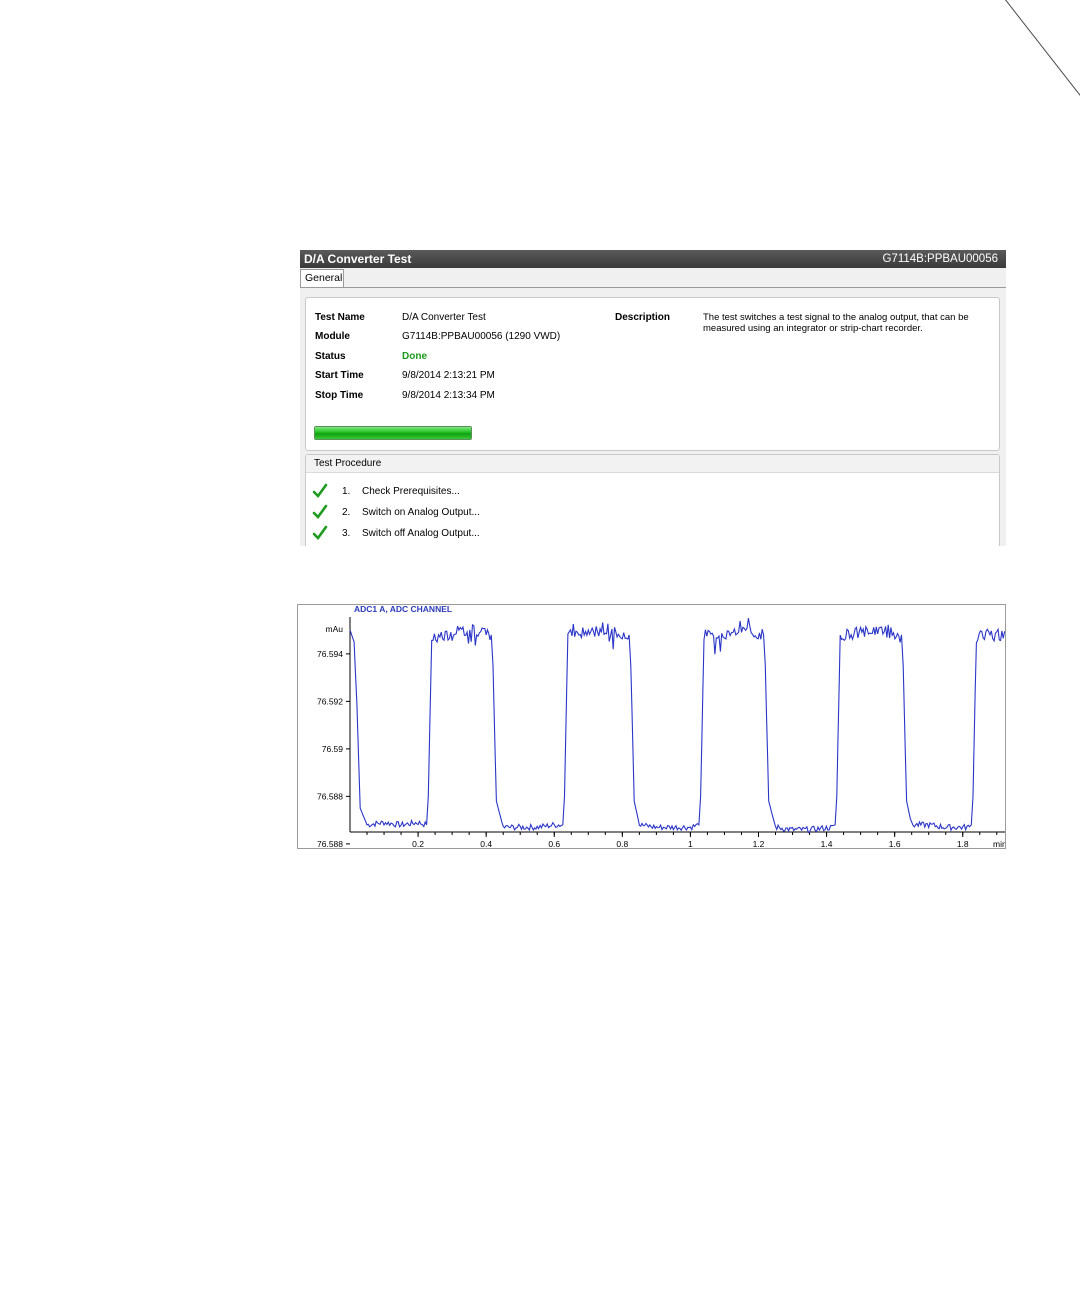  What do you see at coordinates (653, 259) in the screenshot?
I see `title-bar: D/A Converter Test G7114B:PPBAU00056` at bounding box center [653, 259].